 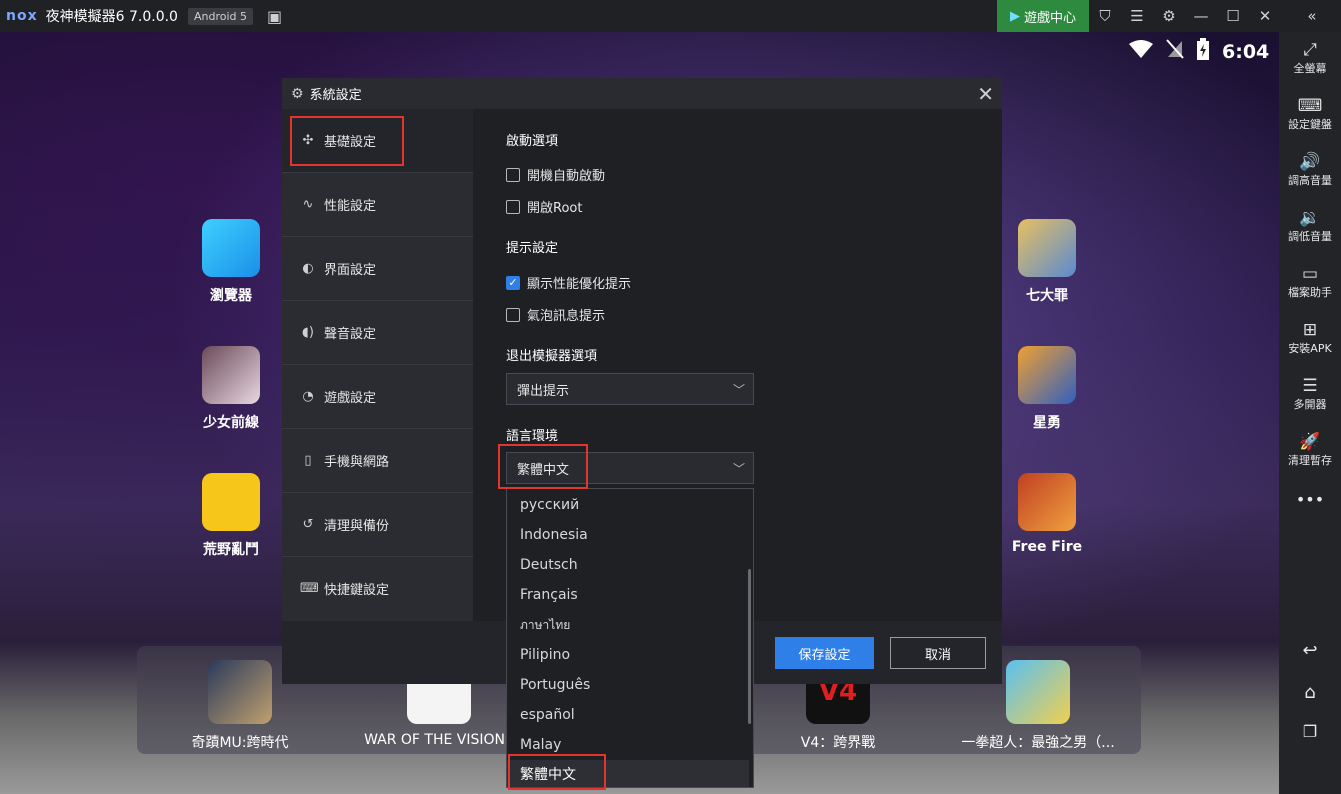 What do you see at coordinates (335, 95) in the screenshot?
I see `dialog-title: 系統設定` at bounding box center [335, 95].